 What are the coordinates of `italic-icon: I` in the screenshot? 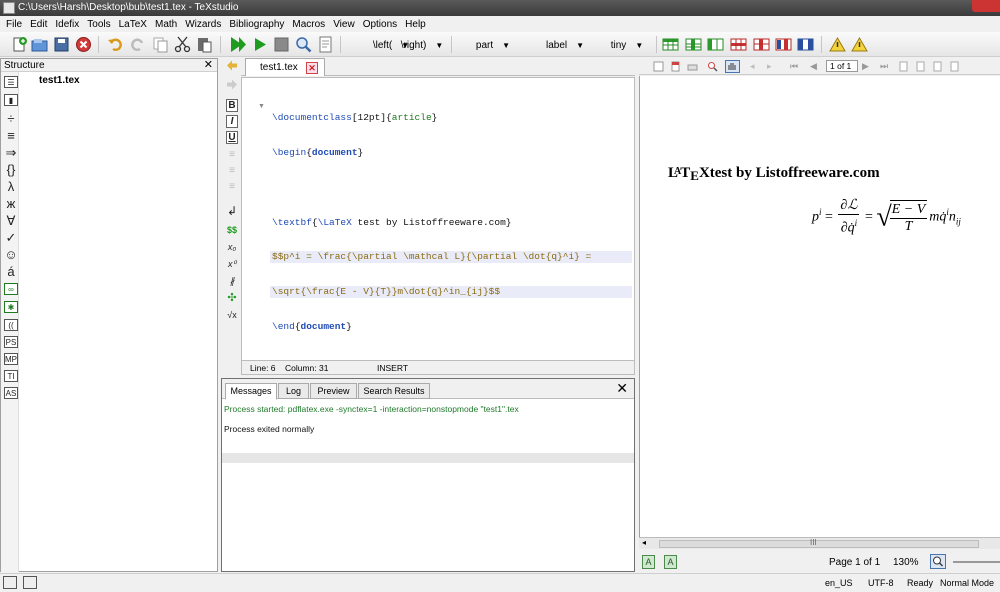 It's located at (232, 121).